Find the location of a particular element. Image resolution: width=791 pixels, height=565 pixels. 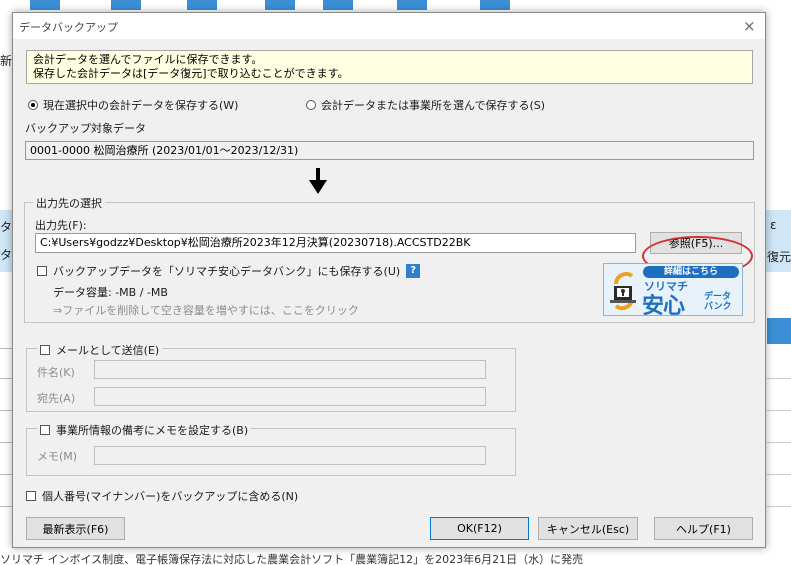

down-arrow-icon is located at coordinates (318, 181).